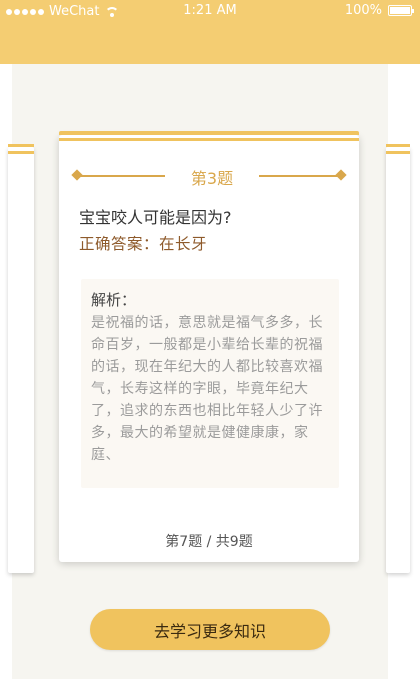  Describe the element at coordinates (143, 244) in the screenshot. I see `correct-answer: 正确答案：在长牙` at that location.